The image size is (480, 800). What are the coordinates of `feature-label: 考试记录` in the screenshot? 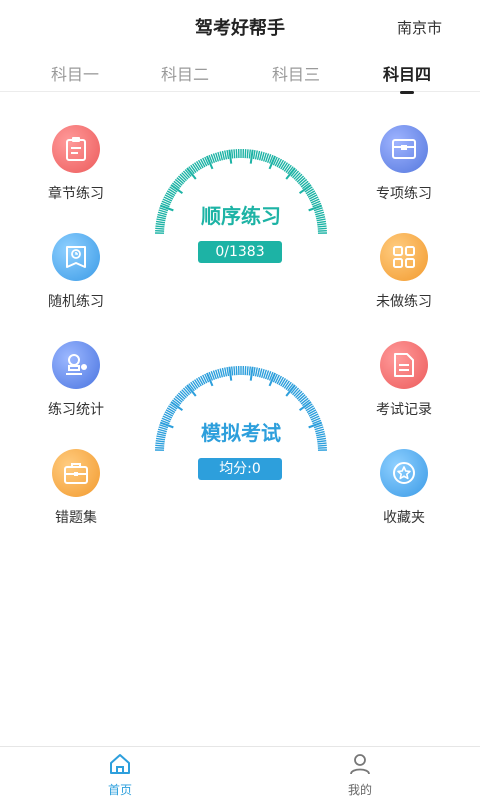 It's located at (404, 410).